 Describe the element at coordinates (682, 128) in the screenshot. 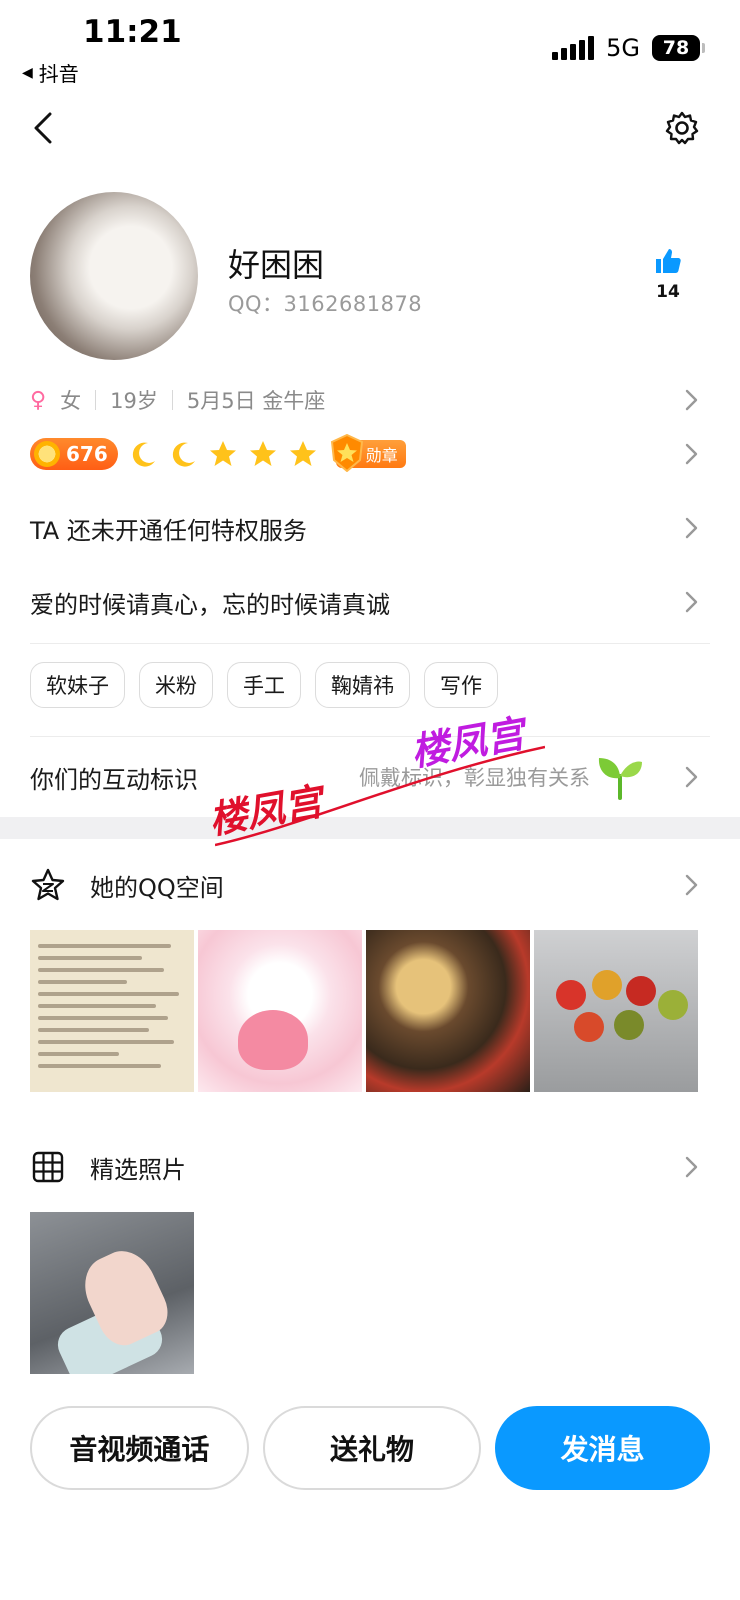

I see `gear-icon` at that location.